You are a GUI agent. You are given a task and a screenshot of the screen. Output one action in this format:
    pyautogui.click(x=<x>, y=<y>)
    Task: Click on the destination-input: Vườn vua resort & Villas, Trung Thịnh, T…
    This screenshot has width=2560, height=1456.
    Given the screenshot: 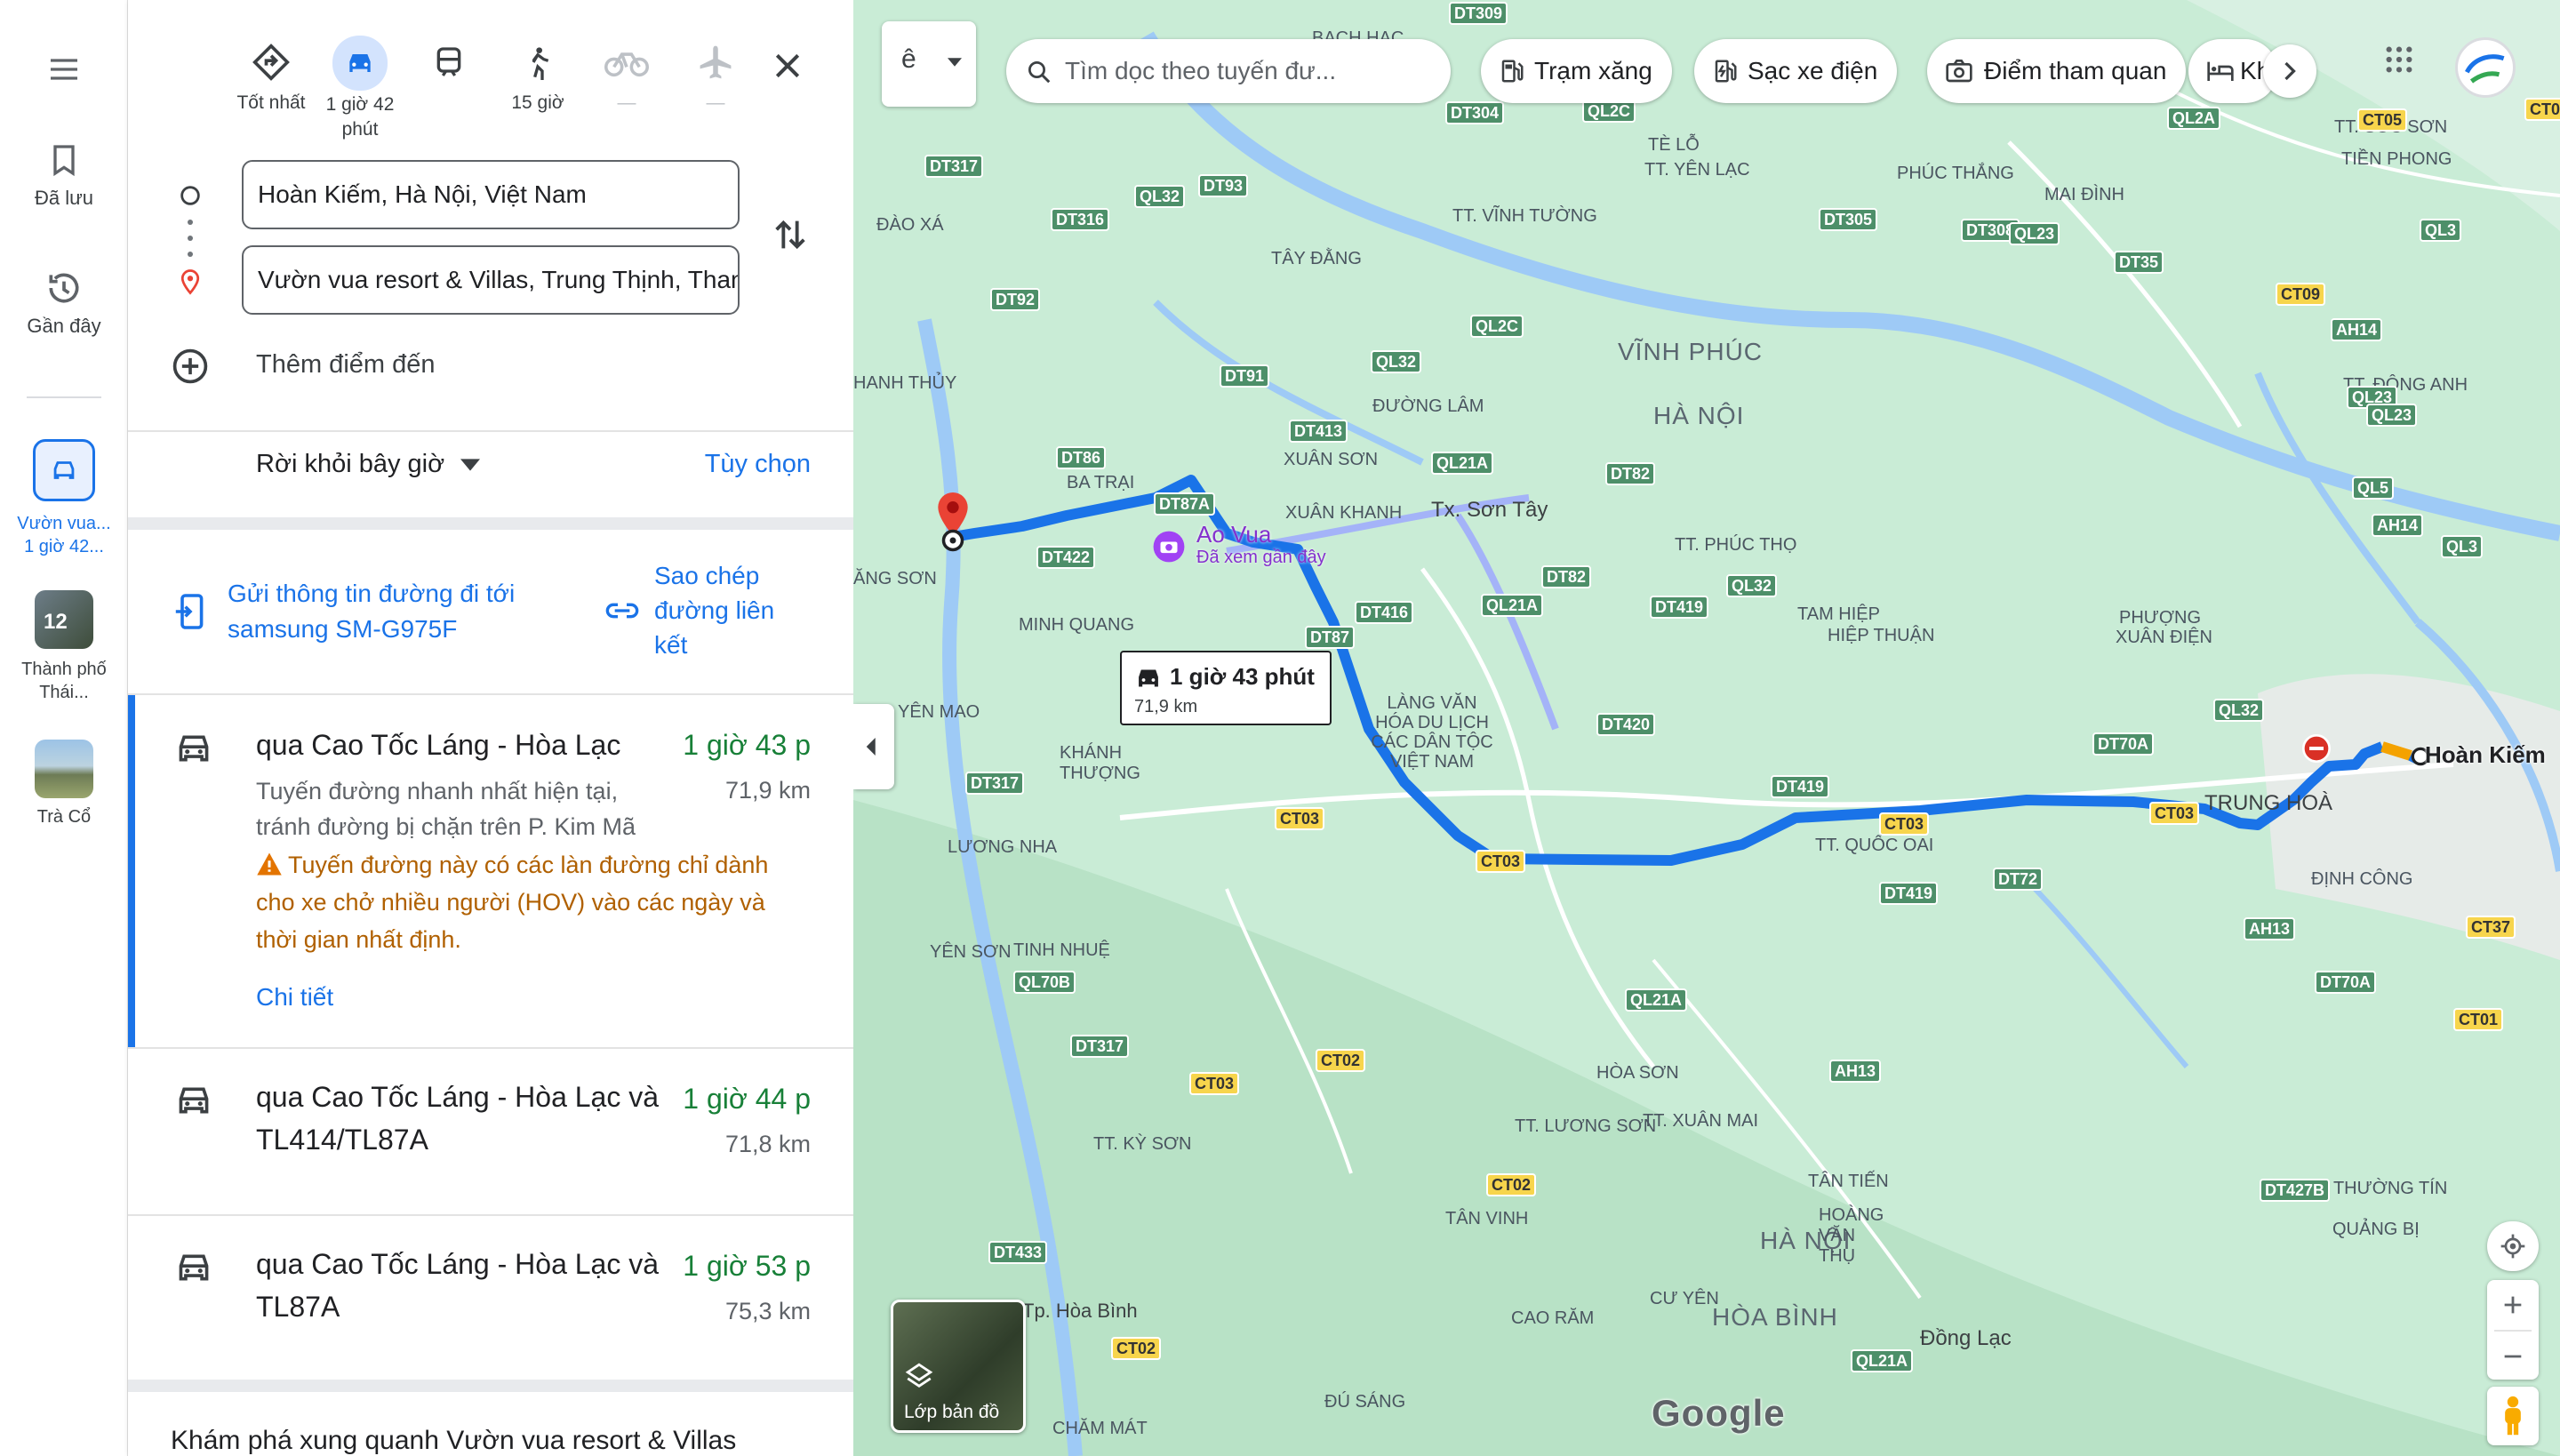 What is the action you would take?
    pyautogui.click(x=491, y=280)
    